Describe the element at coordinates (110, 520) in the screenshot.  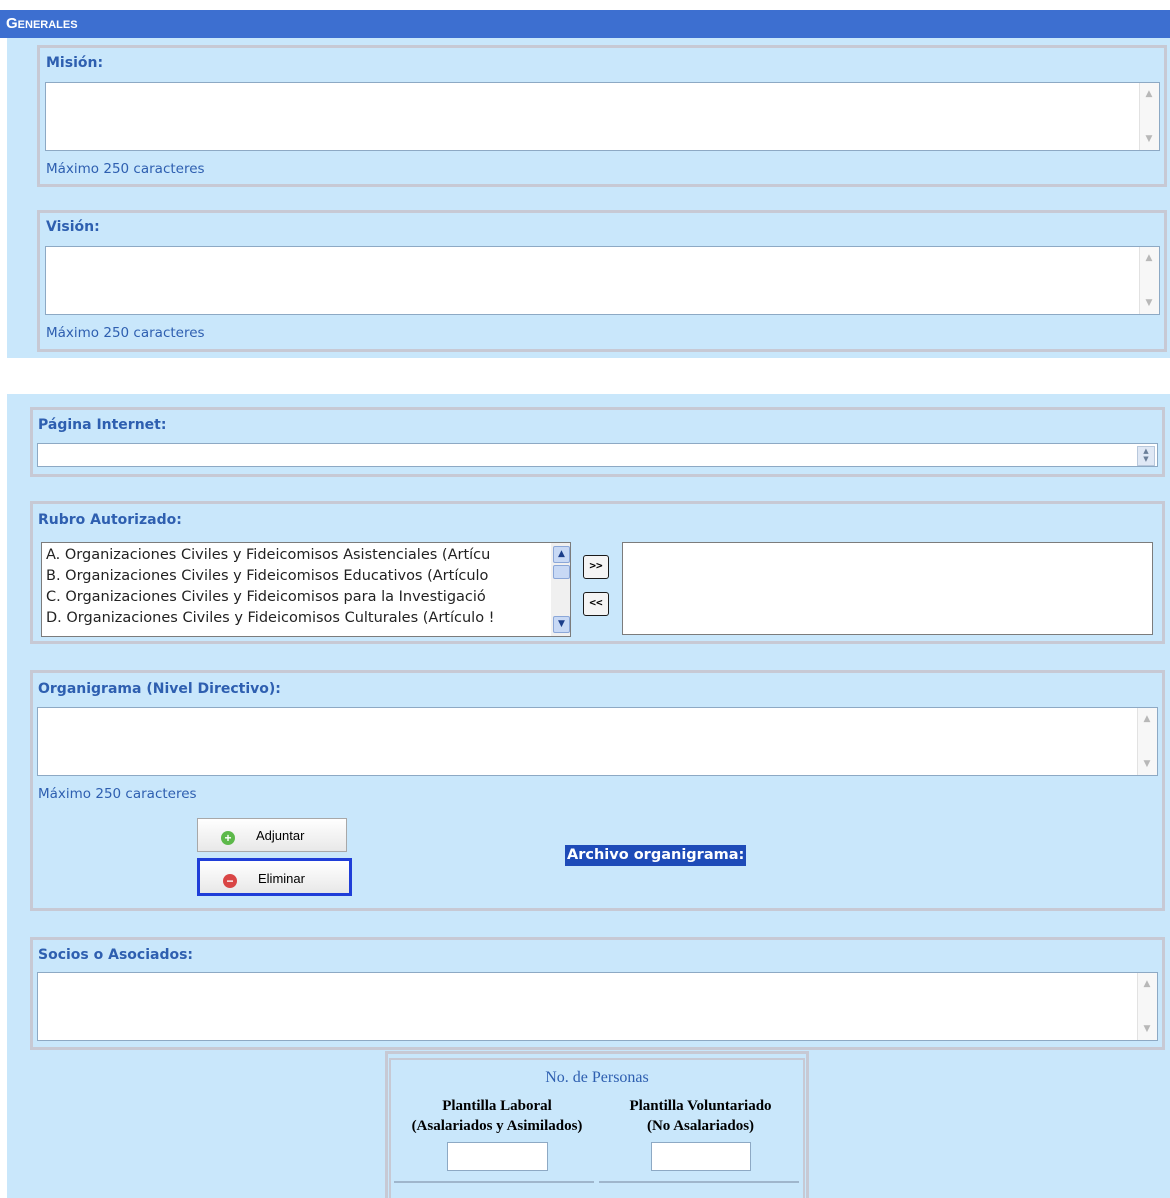
I see `rubro-label: Rubro Autorizado:` at that location.